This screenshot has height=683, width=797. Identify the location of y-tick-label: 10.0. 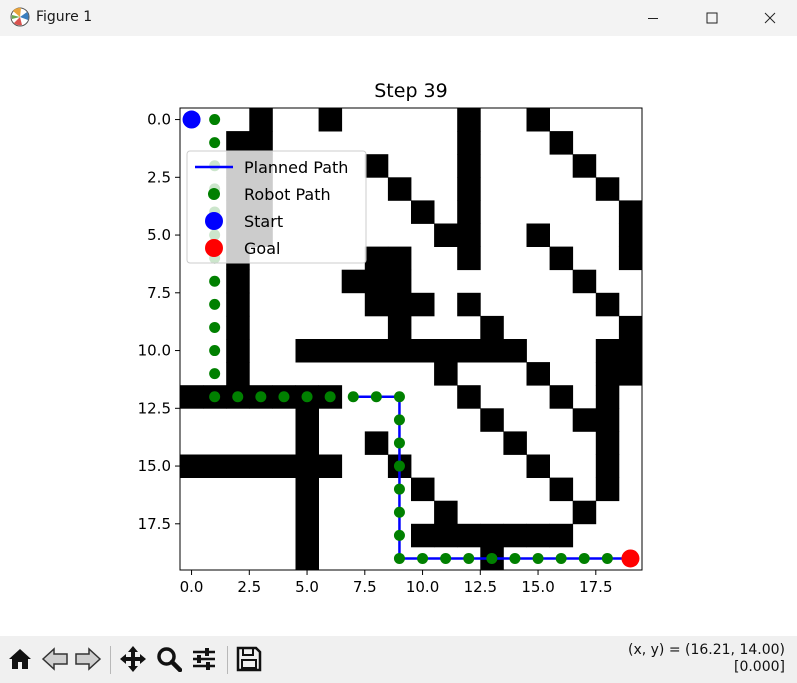
(154, 351).